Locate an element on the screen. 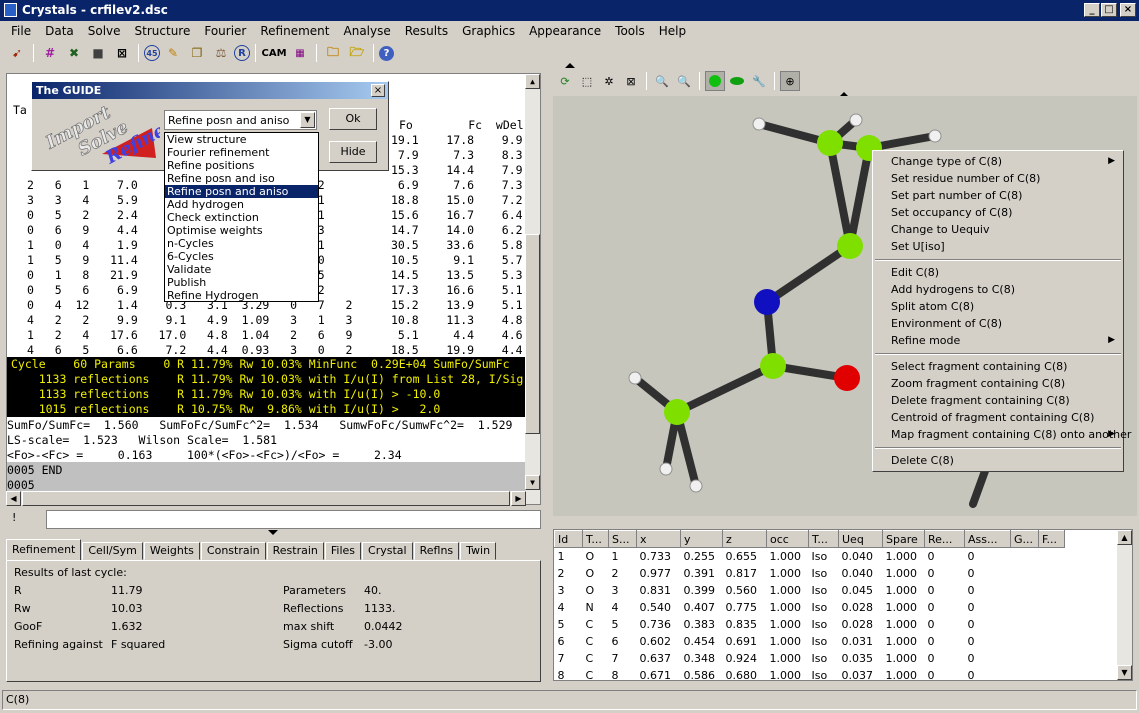  guide-option: Fourier refinement is located at coordinates (241, 152).